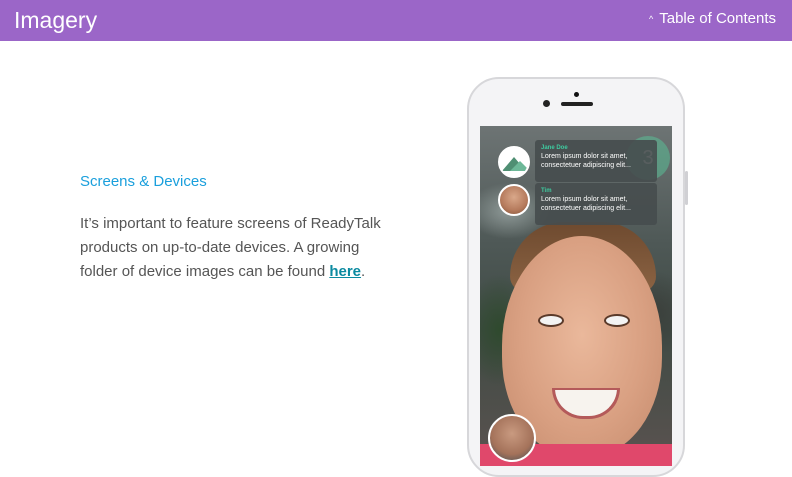  I want to click on table-of-contents-link: ^ Table of Contents, so click(712, 19).